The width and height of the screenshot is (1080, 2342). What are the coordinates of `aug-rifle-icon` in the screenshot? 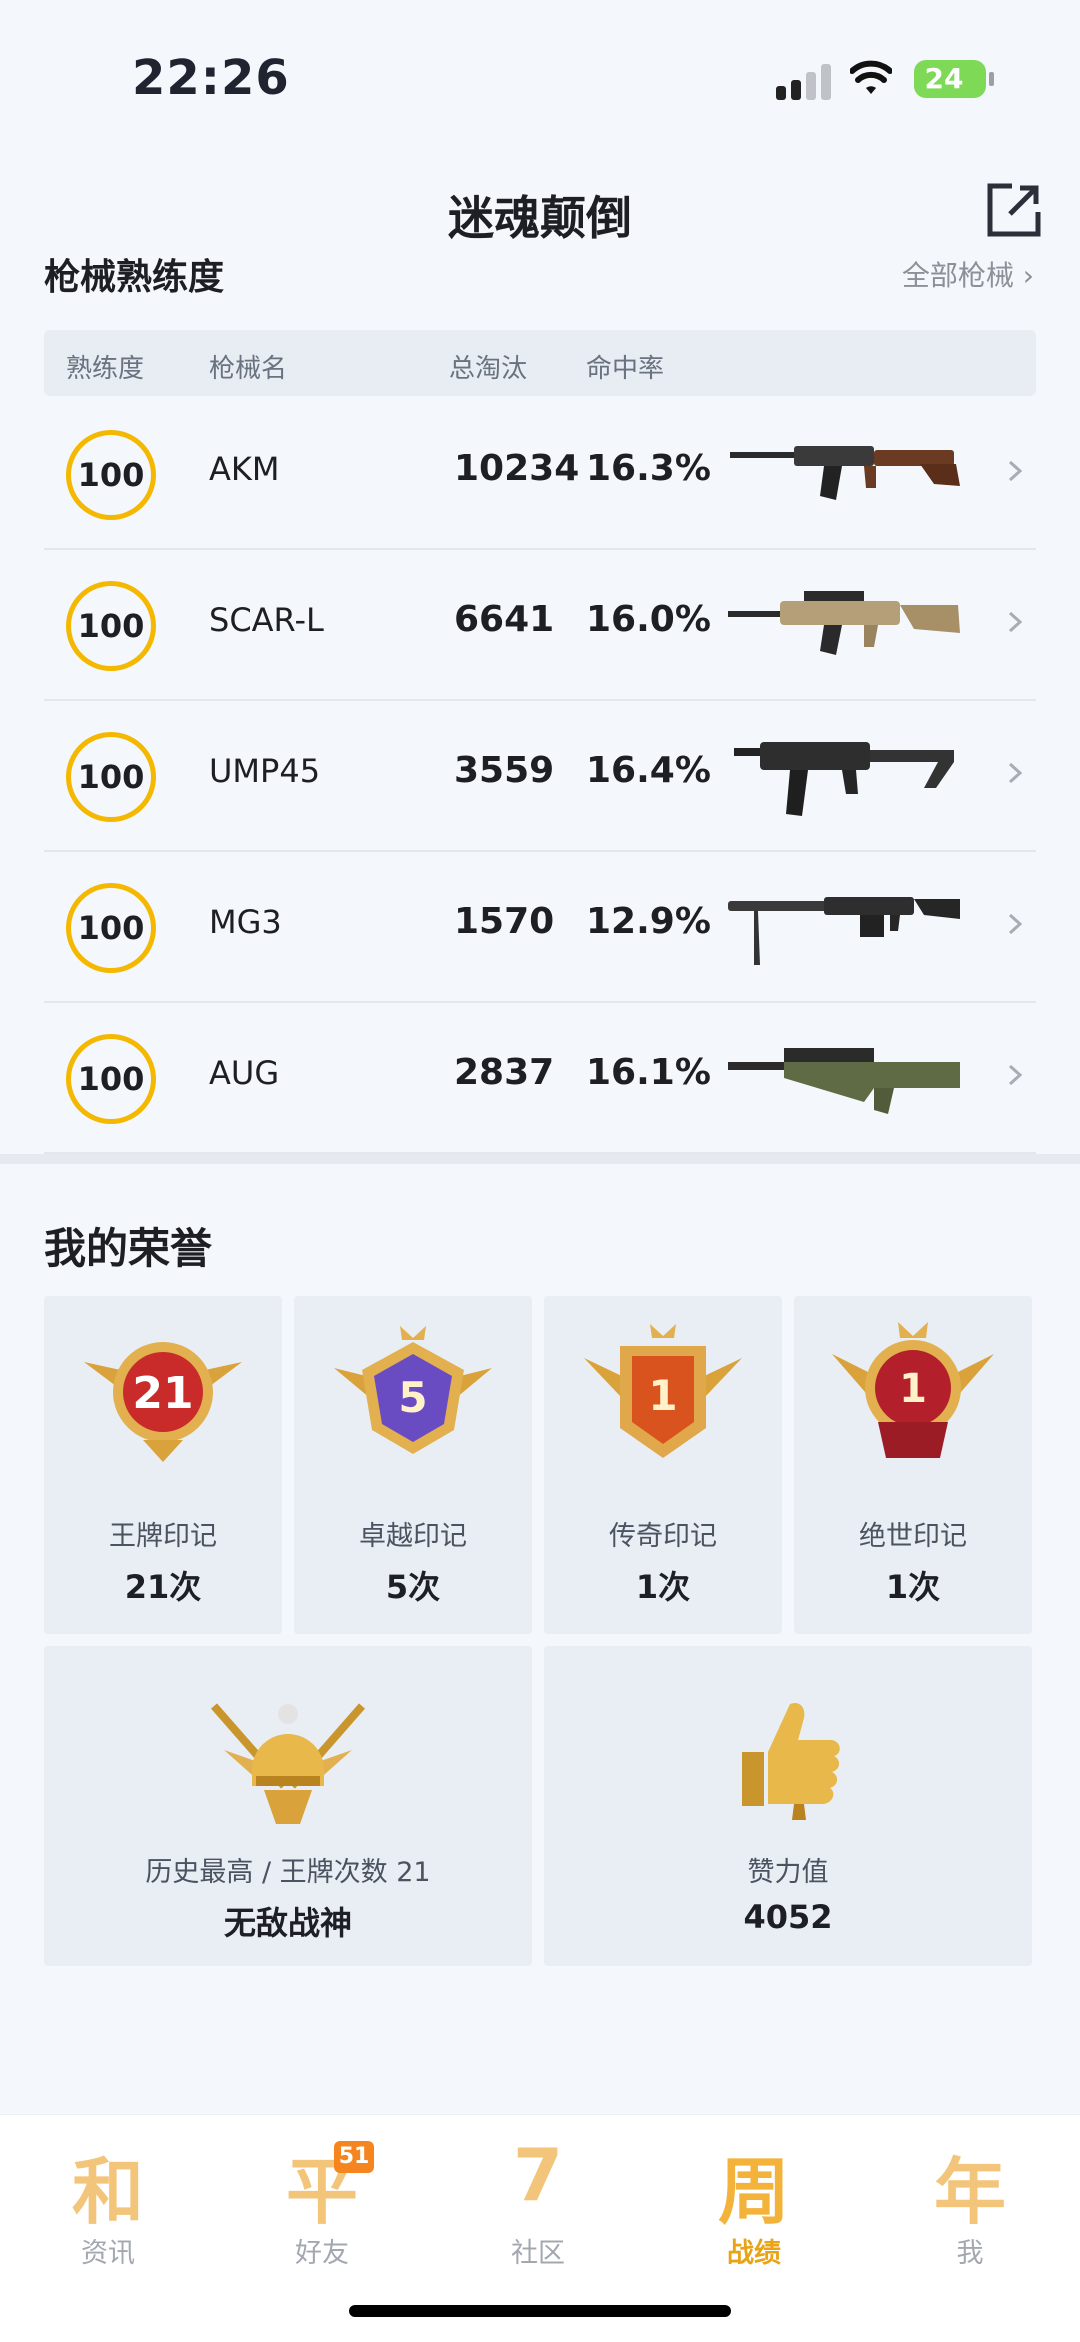 It's located at (844, 1081).